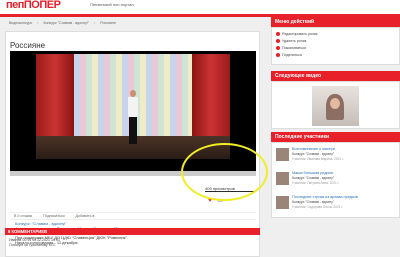 This screenshot has width=400, height=257. What do you see at coordinates (28, 45) in the screenshot?
I see `page-title: Россияне` at bounding box center [28, 45].